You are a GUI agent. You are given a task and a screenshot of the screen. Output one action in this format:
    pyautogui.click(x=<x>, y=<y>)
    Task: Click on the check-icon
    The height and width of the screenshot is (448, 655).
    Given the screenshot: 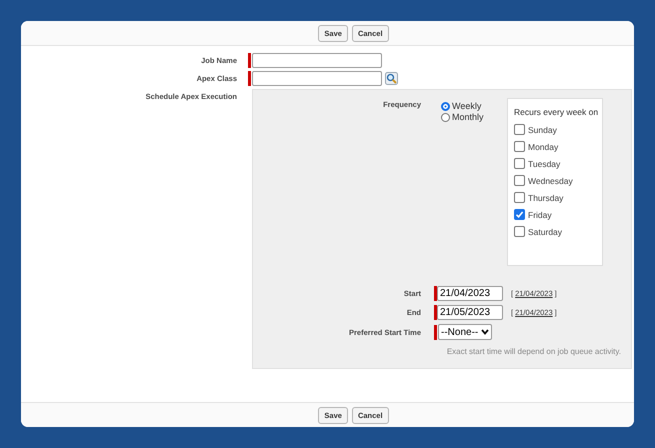 What is the action you would take?
    pyautogui.click(x=519, y=214)
    